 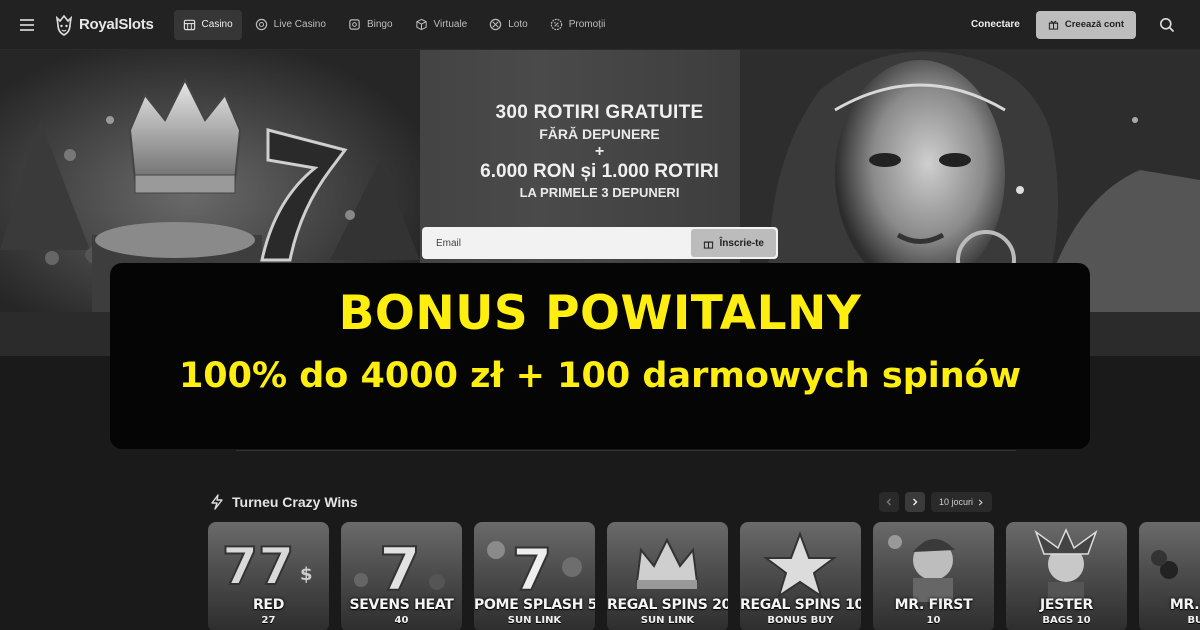 I want to click on game-subtitle: 40, so click(x=401, y=620).